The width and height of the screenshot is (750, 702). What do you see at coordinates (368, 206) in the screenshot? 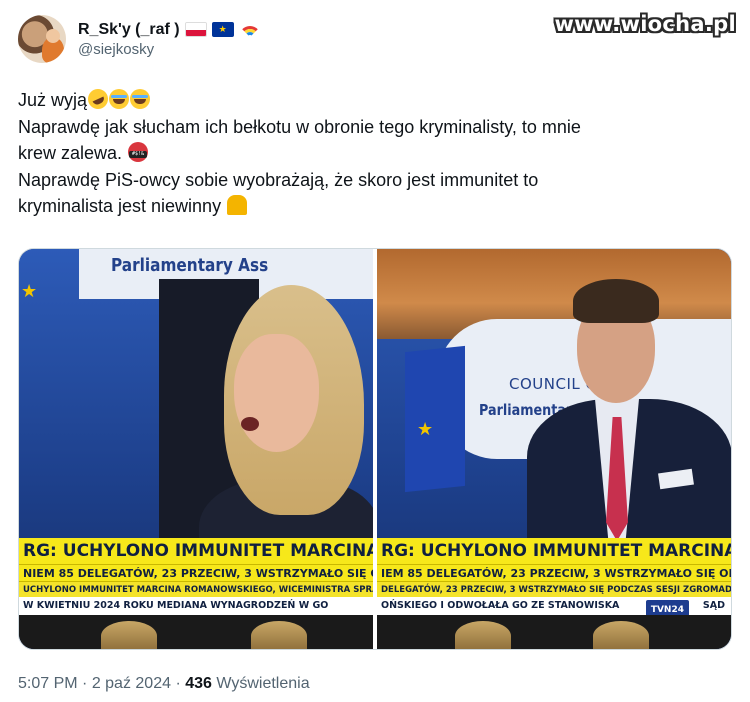
I see `tweet-line: kryminalista jest niewinny` at bounding box center [368, 206].